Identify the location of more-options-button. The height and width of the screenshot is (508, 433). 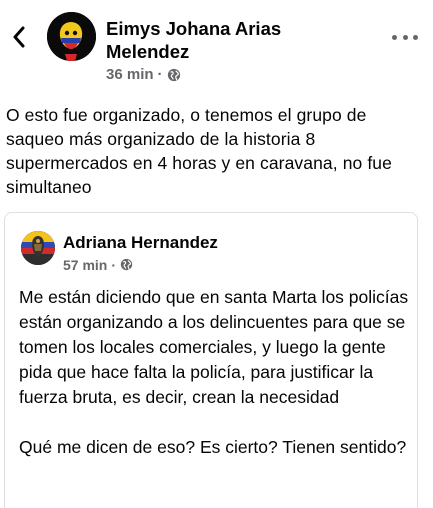
(405, 37).